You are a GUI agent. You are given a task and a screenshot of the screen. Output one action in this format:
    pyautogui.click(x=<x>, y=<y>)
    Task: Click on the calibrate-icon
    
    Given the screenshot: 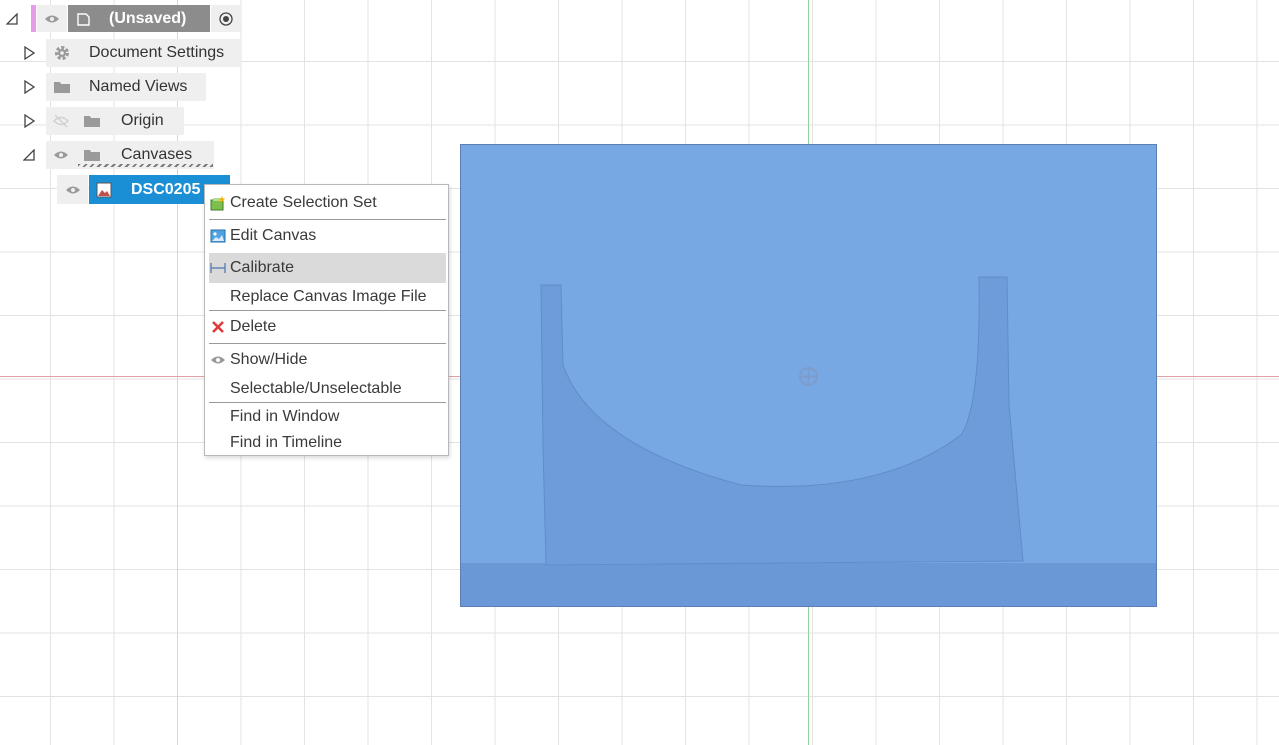 What is the action you would take?
    pyautogui.click(x=218, y=268)
    